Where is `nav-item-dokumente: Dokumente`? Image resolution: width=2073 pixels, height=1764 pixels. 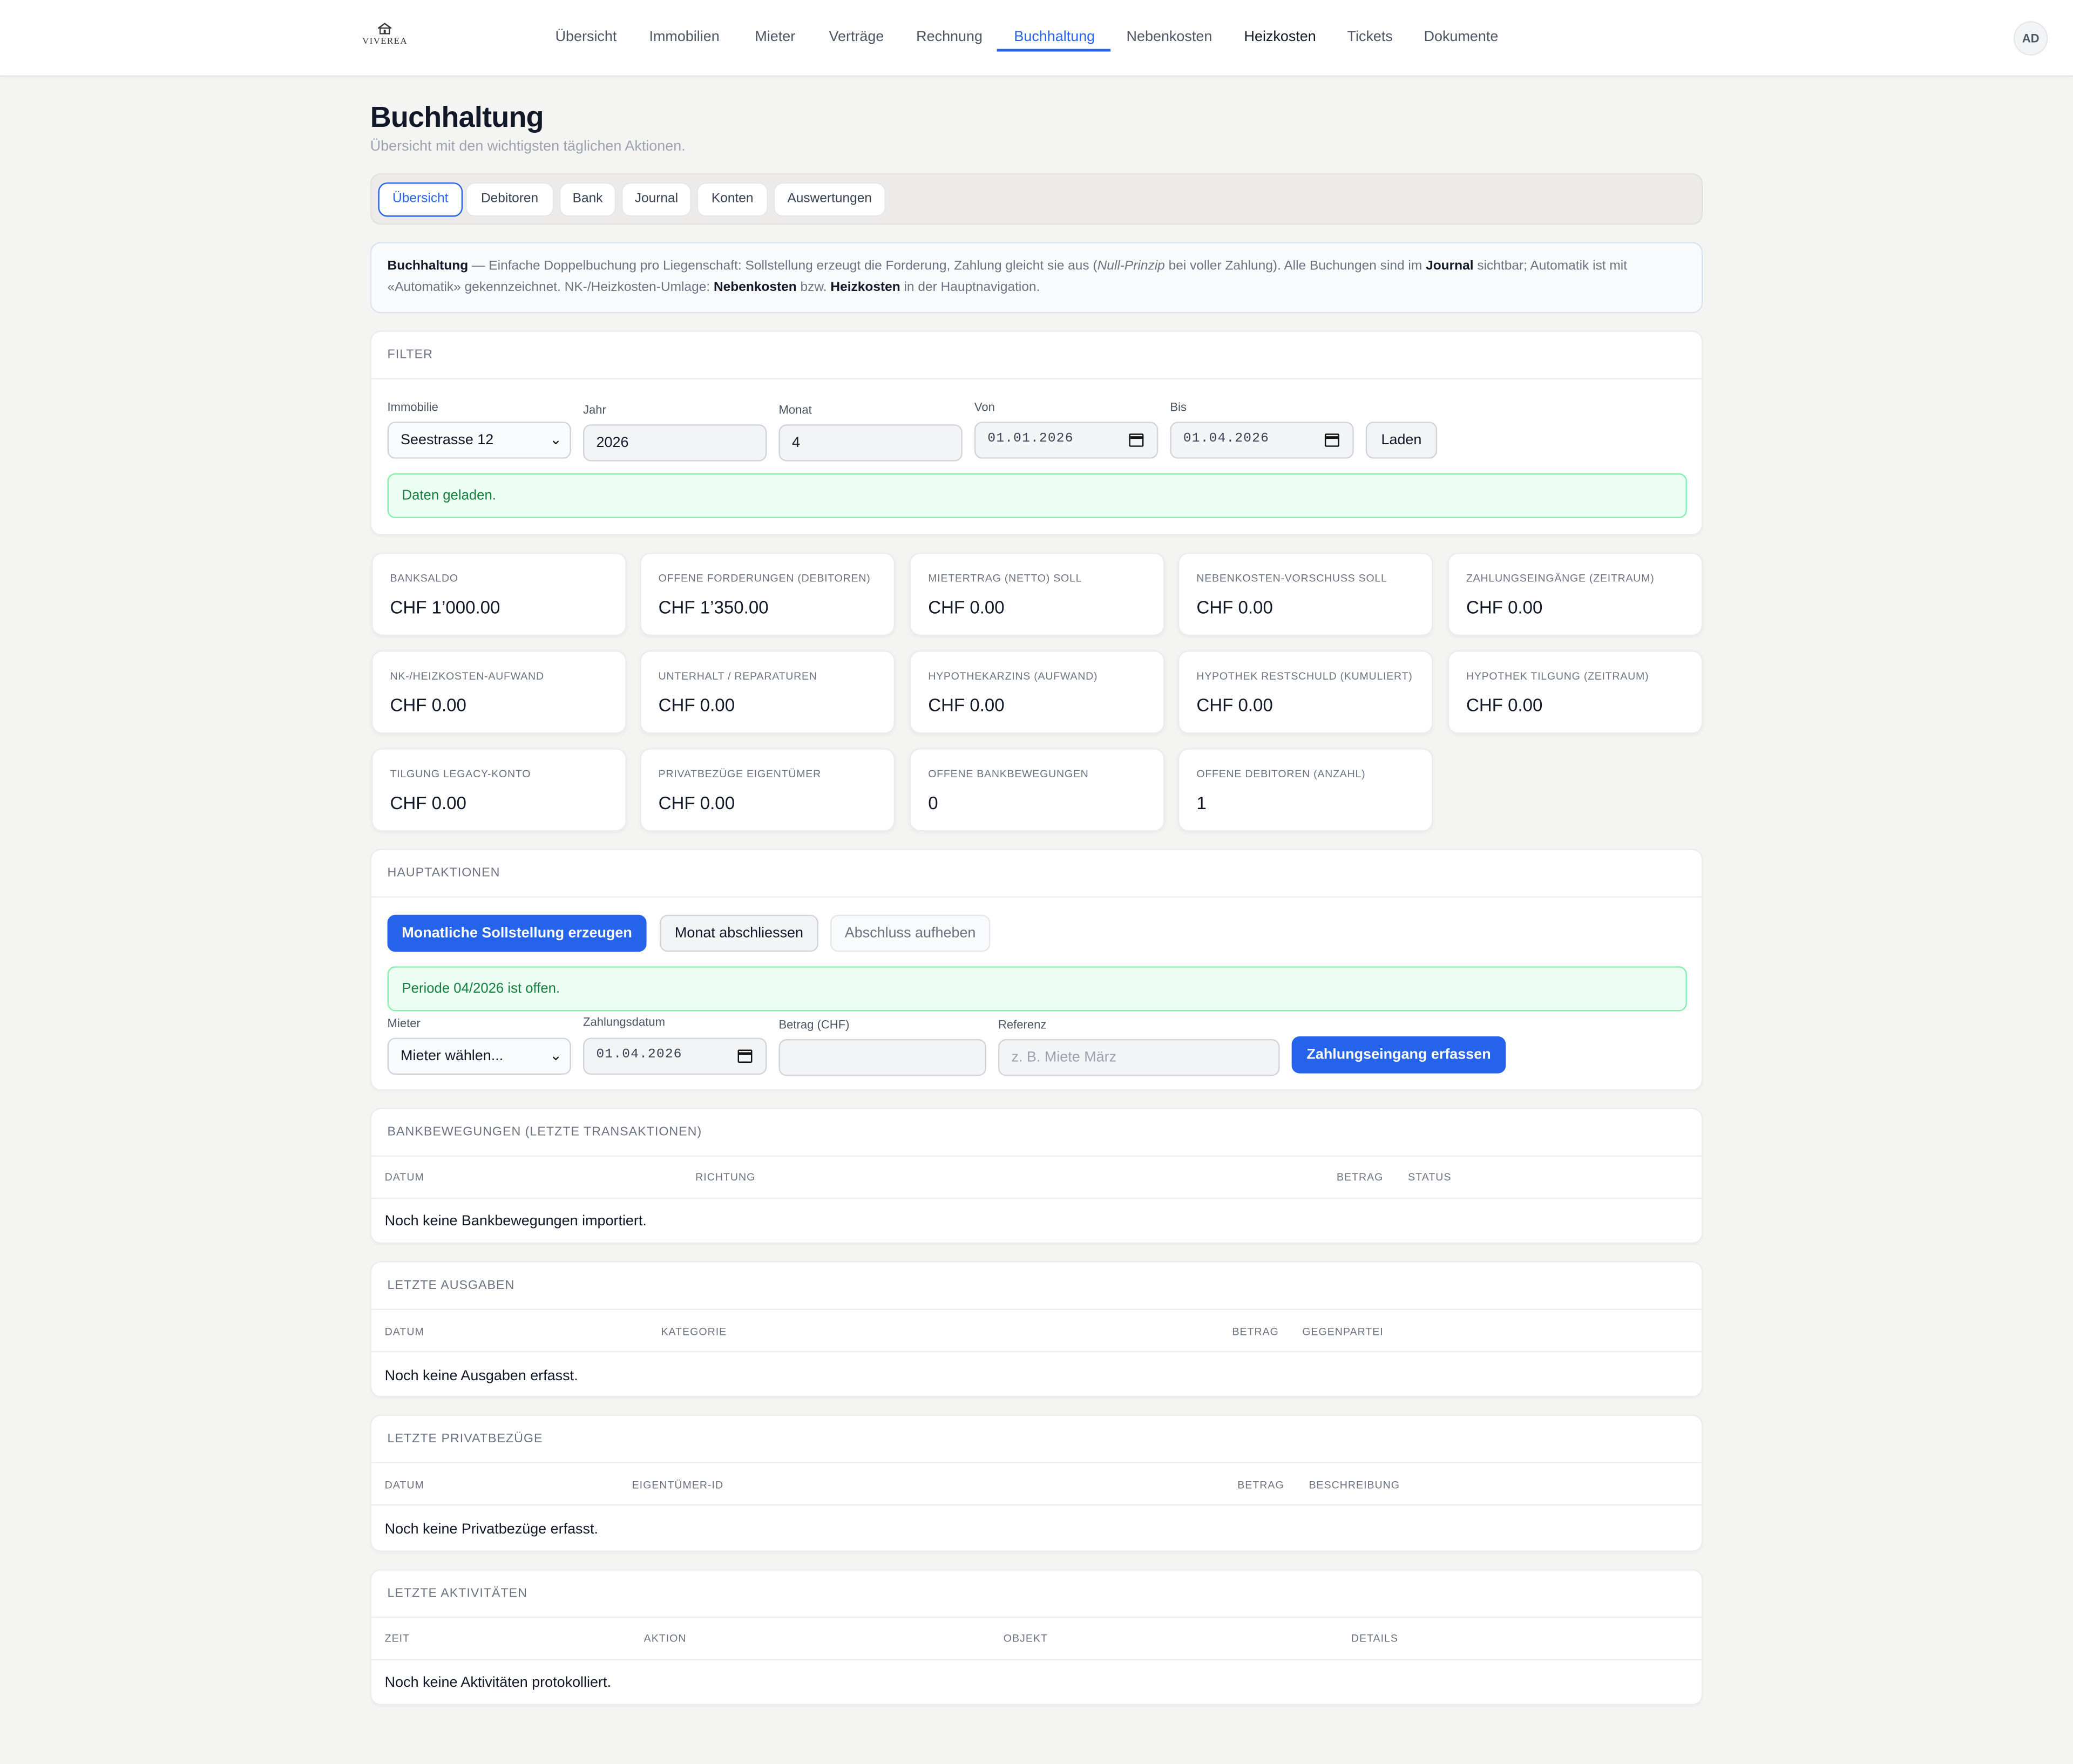 nav-item-dokumente: Dokumente is located at coordinates (1461, 37).